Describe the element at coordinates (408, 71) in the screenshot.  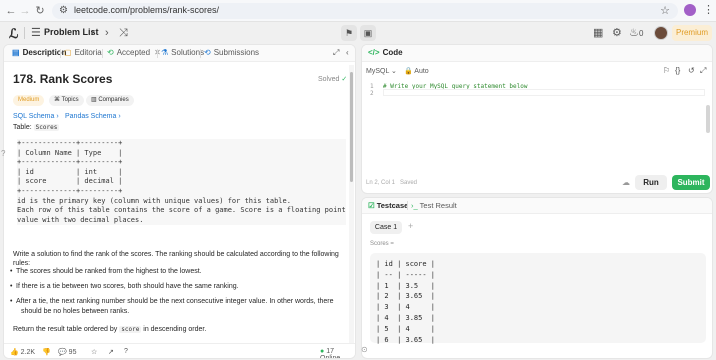
I see `lock-icon: 🔒` at that location.